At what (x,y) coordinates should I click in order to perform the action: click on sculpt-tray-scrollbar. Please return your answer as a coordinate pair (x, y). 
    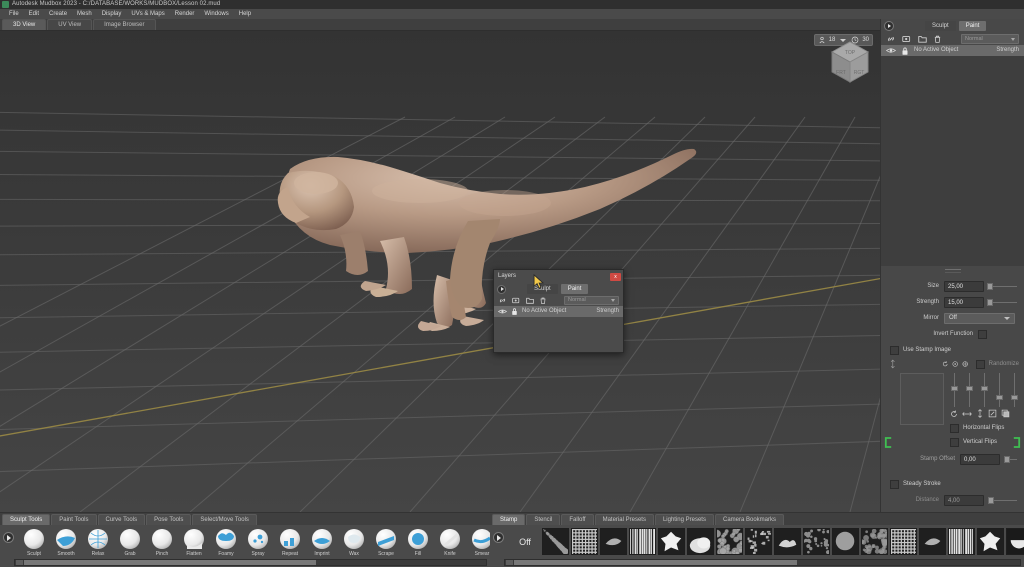
    Looking at the image, I should click on (250, 562).